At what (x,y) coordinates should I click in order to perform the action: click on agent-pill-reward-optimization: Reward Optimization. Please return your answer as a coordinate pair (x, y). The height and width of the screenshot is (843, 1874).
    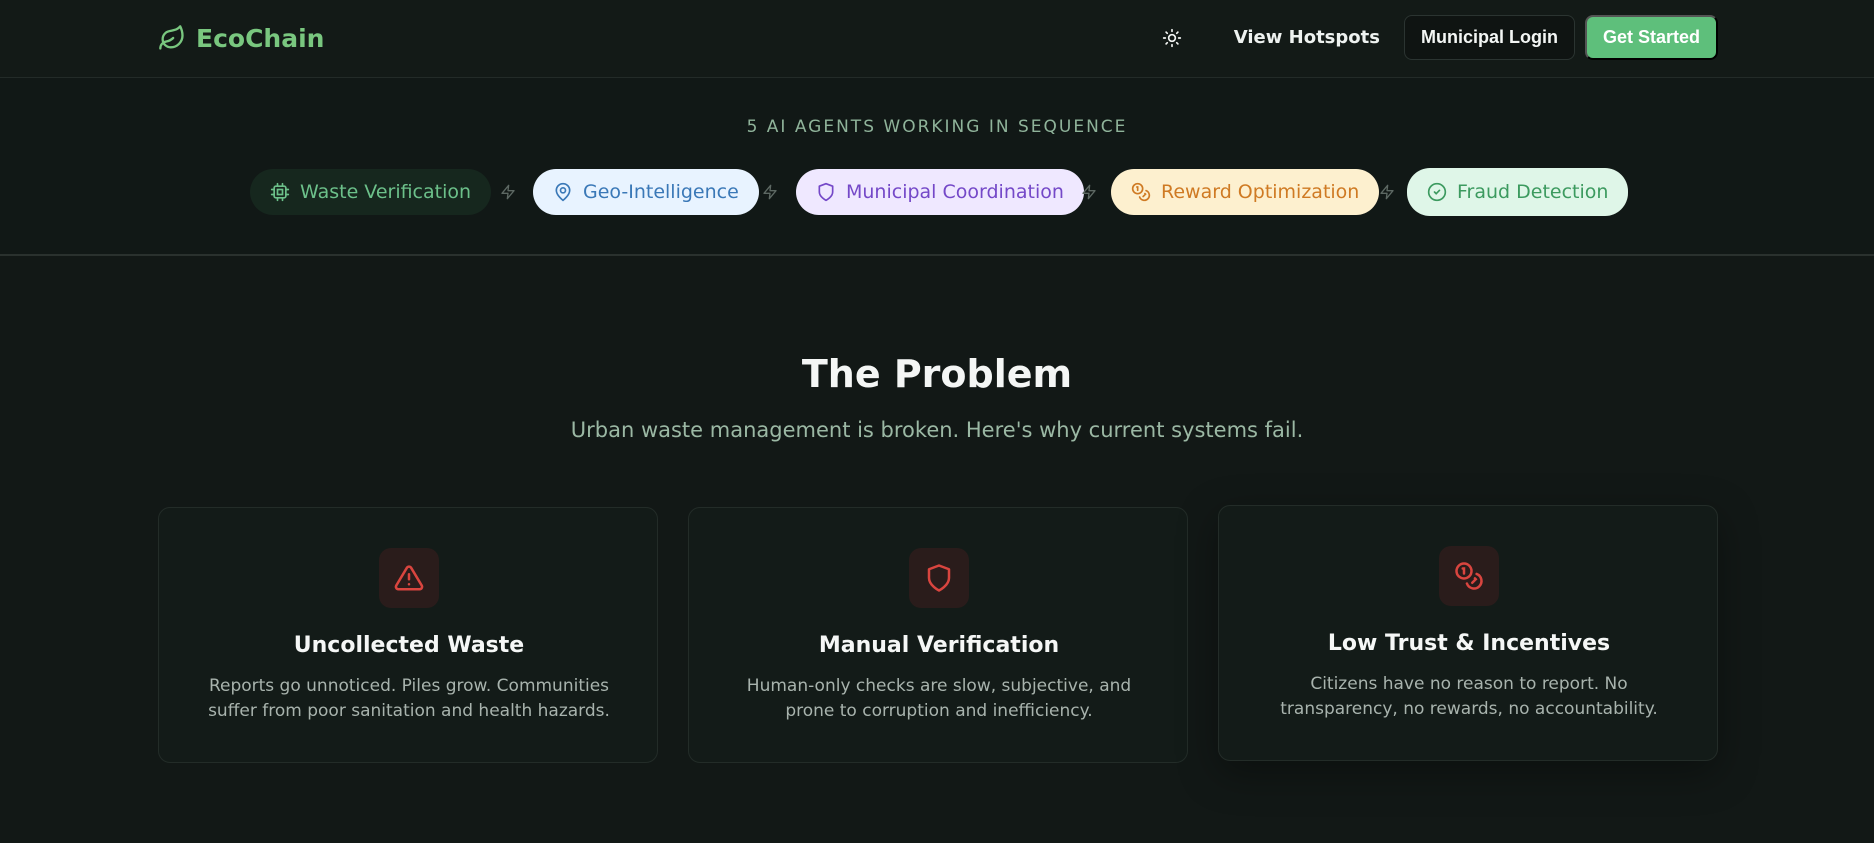
    Looking at the image, I should click on (1245, 192).